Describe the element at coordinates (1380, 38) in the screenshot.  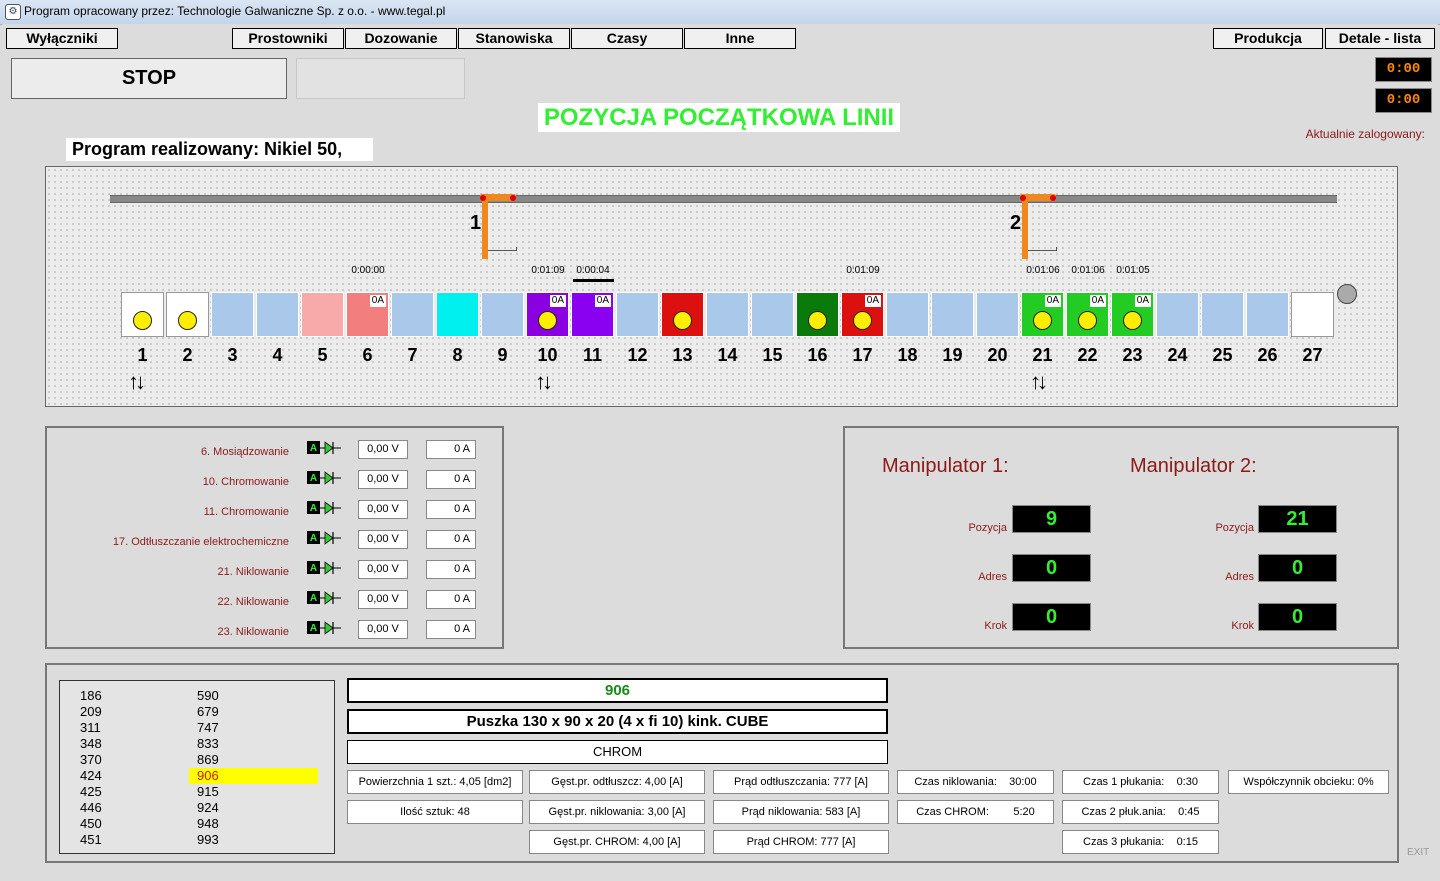
I see `detale-lista-button: Detale - lista` at that location.